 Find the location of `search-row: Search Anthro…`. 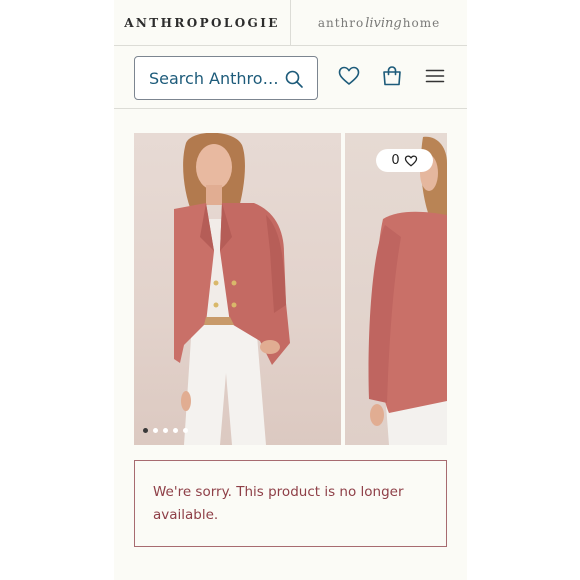

search-row: Search Anthro… is located at coordinates (290, 77).